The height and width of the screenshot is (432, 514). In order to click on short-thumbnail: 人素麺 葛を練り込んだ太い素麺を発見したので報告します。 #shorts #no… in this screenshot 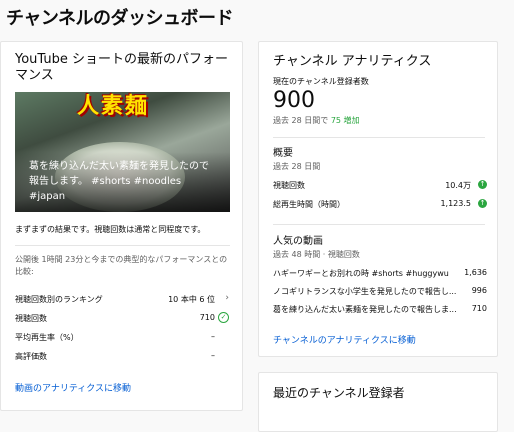, I will do `click(122, 152)`.